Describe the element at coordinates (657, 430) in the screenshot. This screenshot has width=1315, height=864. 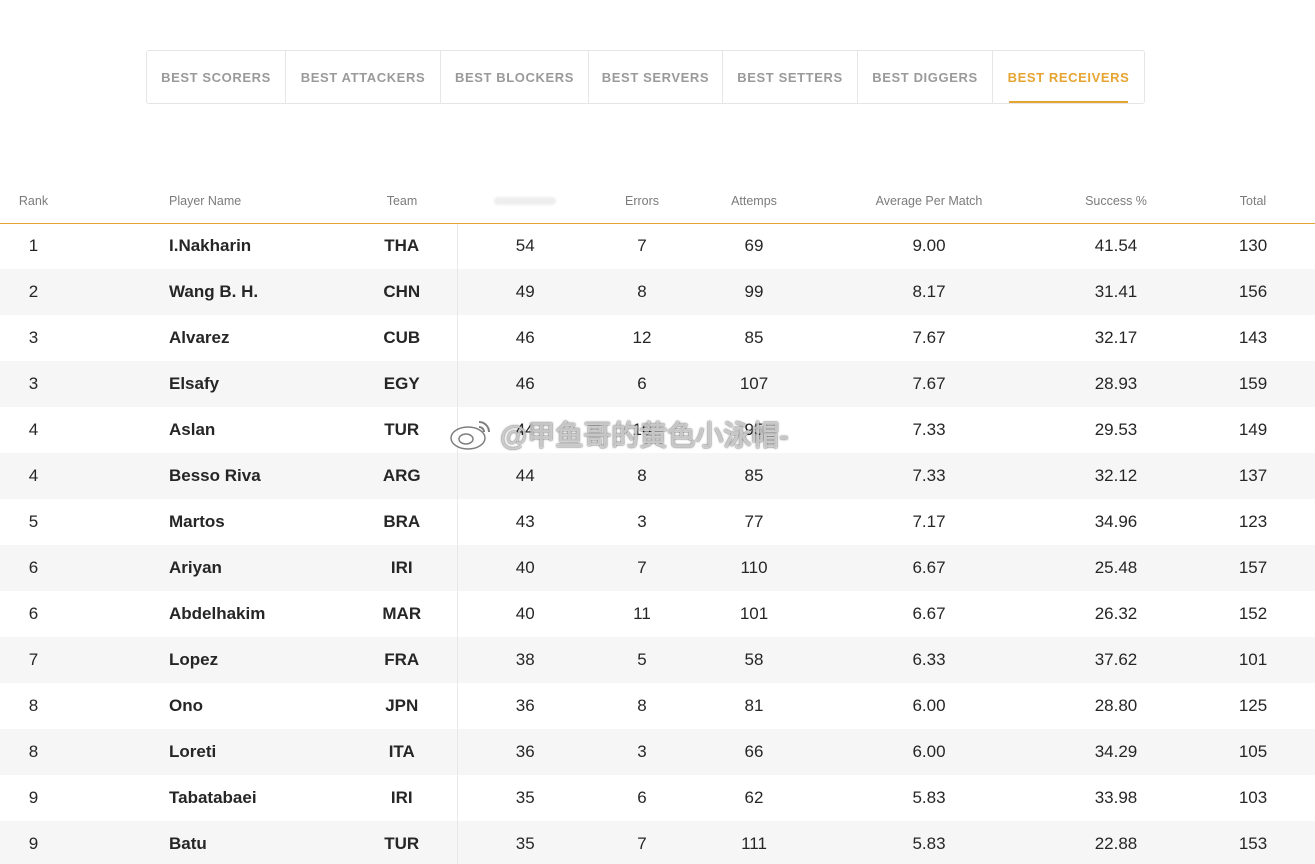
I see `table-row: 4 Aslan TUR 44 10 95 7.33 29.53 149` at that location.